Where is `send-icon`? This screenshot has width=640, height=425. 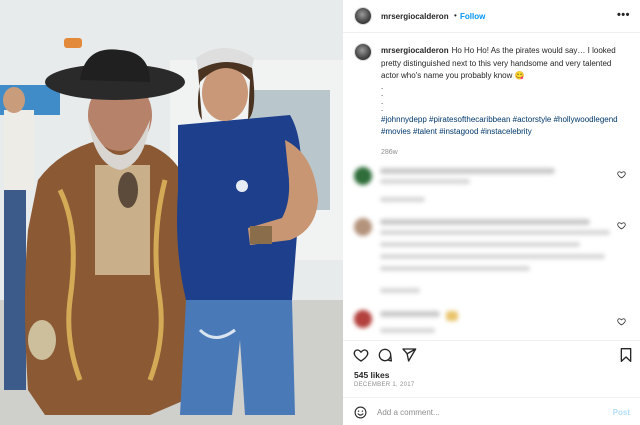 send-icon is located at coordinates (409, 355).